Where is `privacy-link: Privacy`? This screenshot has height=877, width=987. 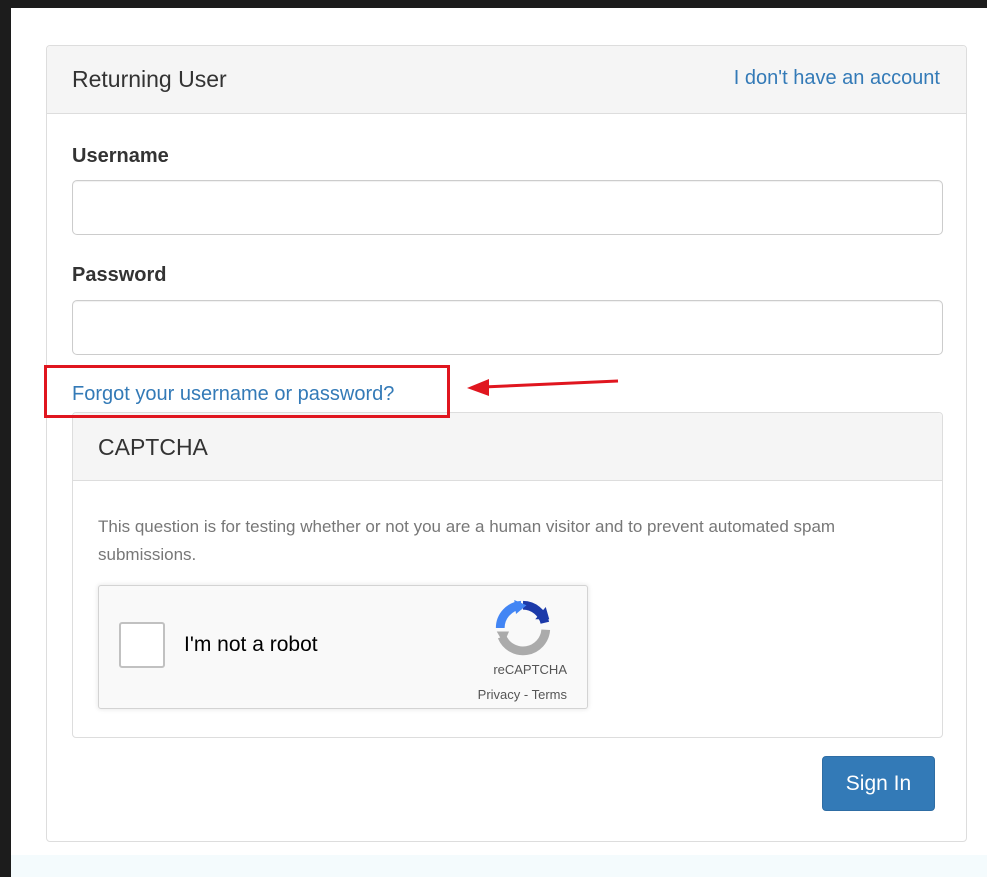
privacy-link: Privacy is located at coordinates (499, 694).